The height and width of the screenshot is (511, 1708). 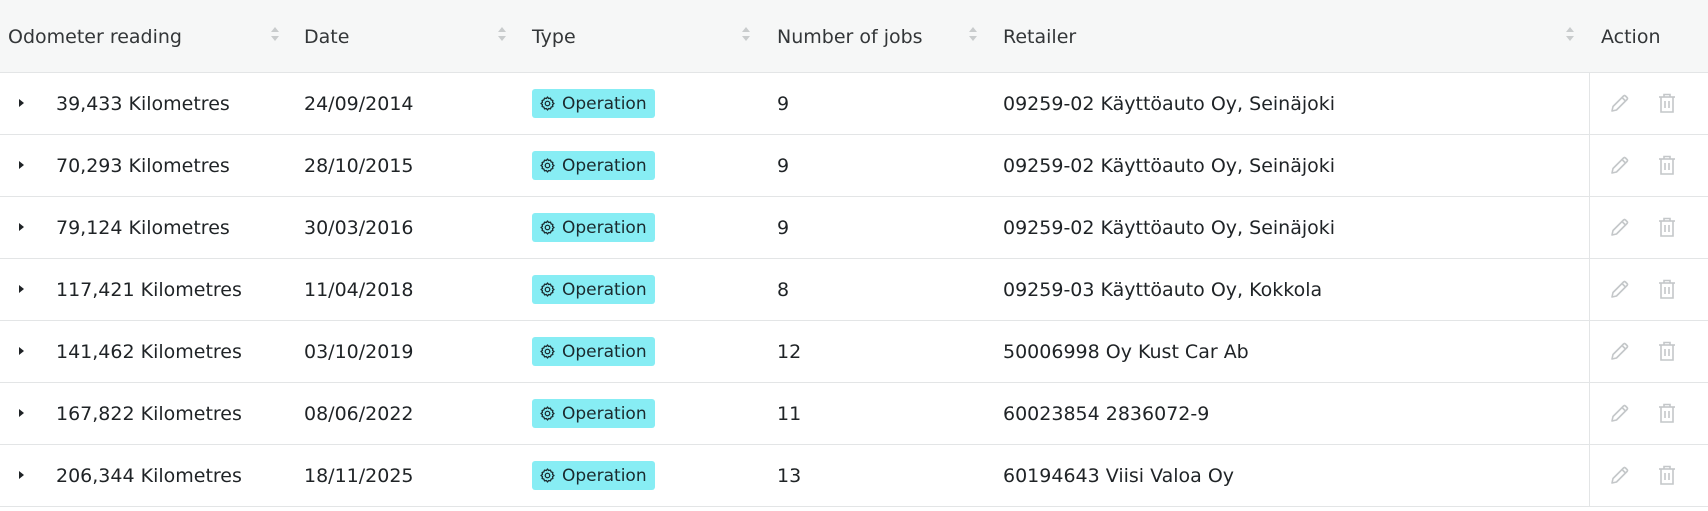 I want to click on date-cell: 03/10/2019, so click(x=359, y=351).